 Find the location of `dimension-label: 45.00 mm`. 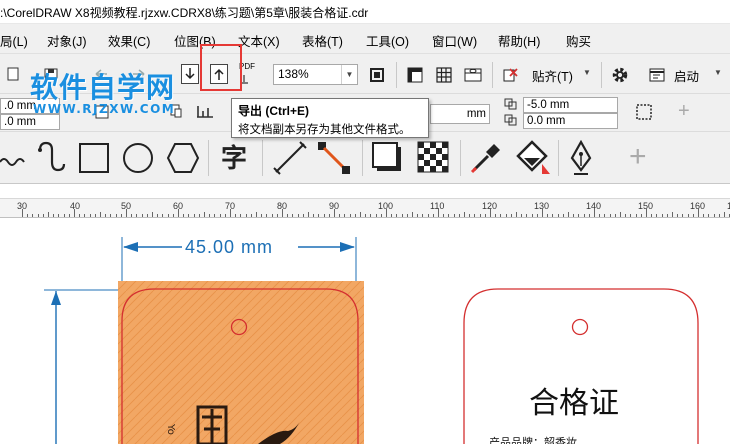

dimension-label: 45.00 mm is located at coordinates (229, 247).